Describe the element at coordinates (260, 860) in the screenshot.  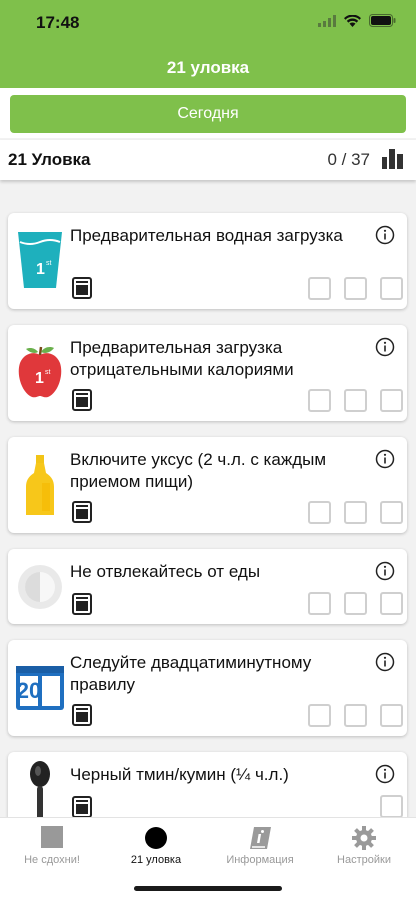
I see `tab-label: Информация` at that location.